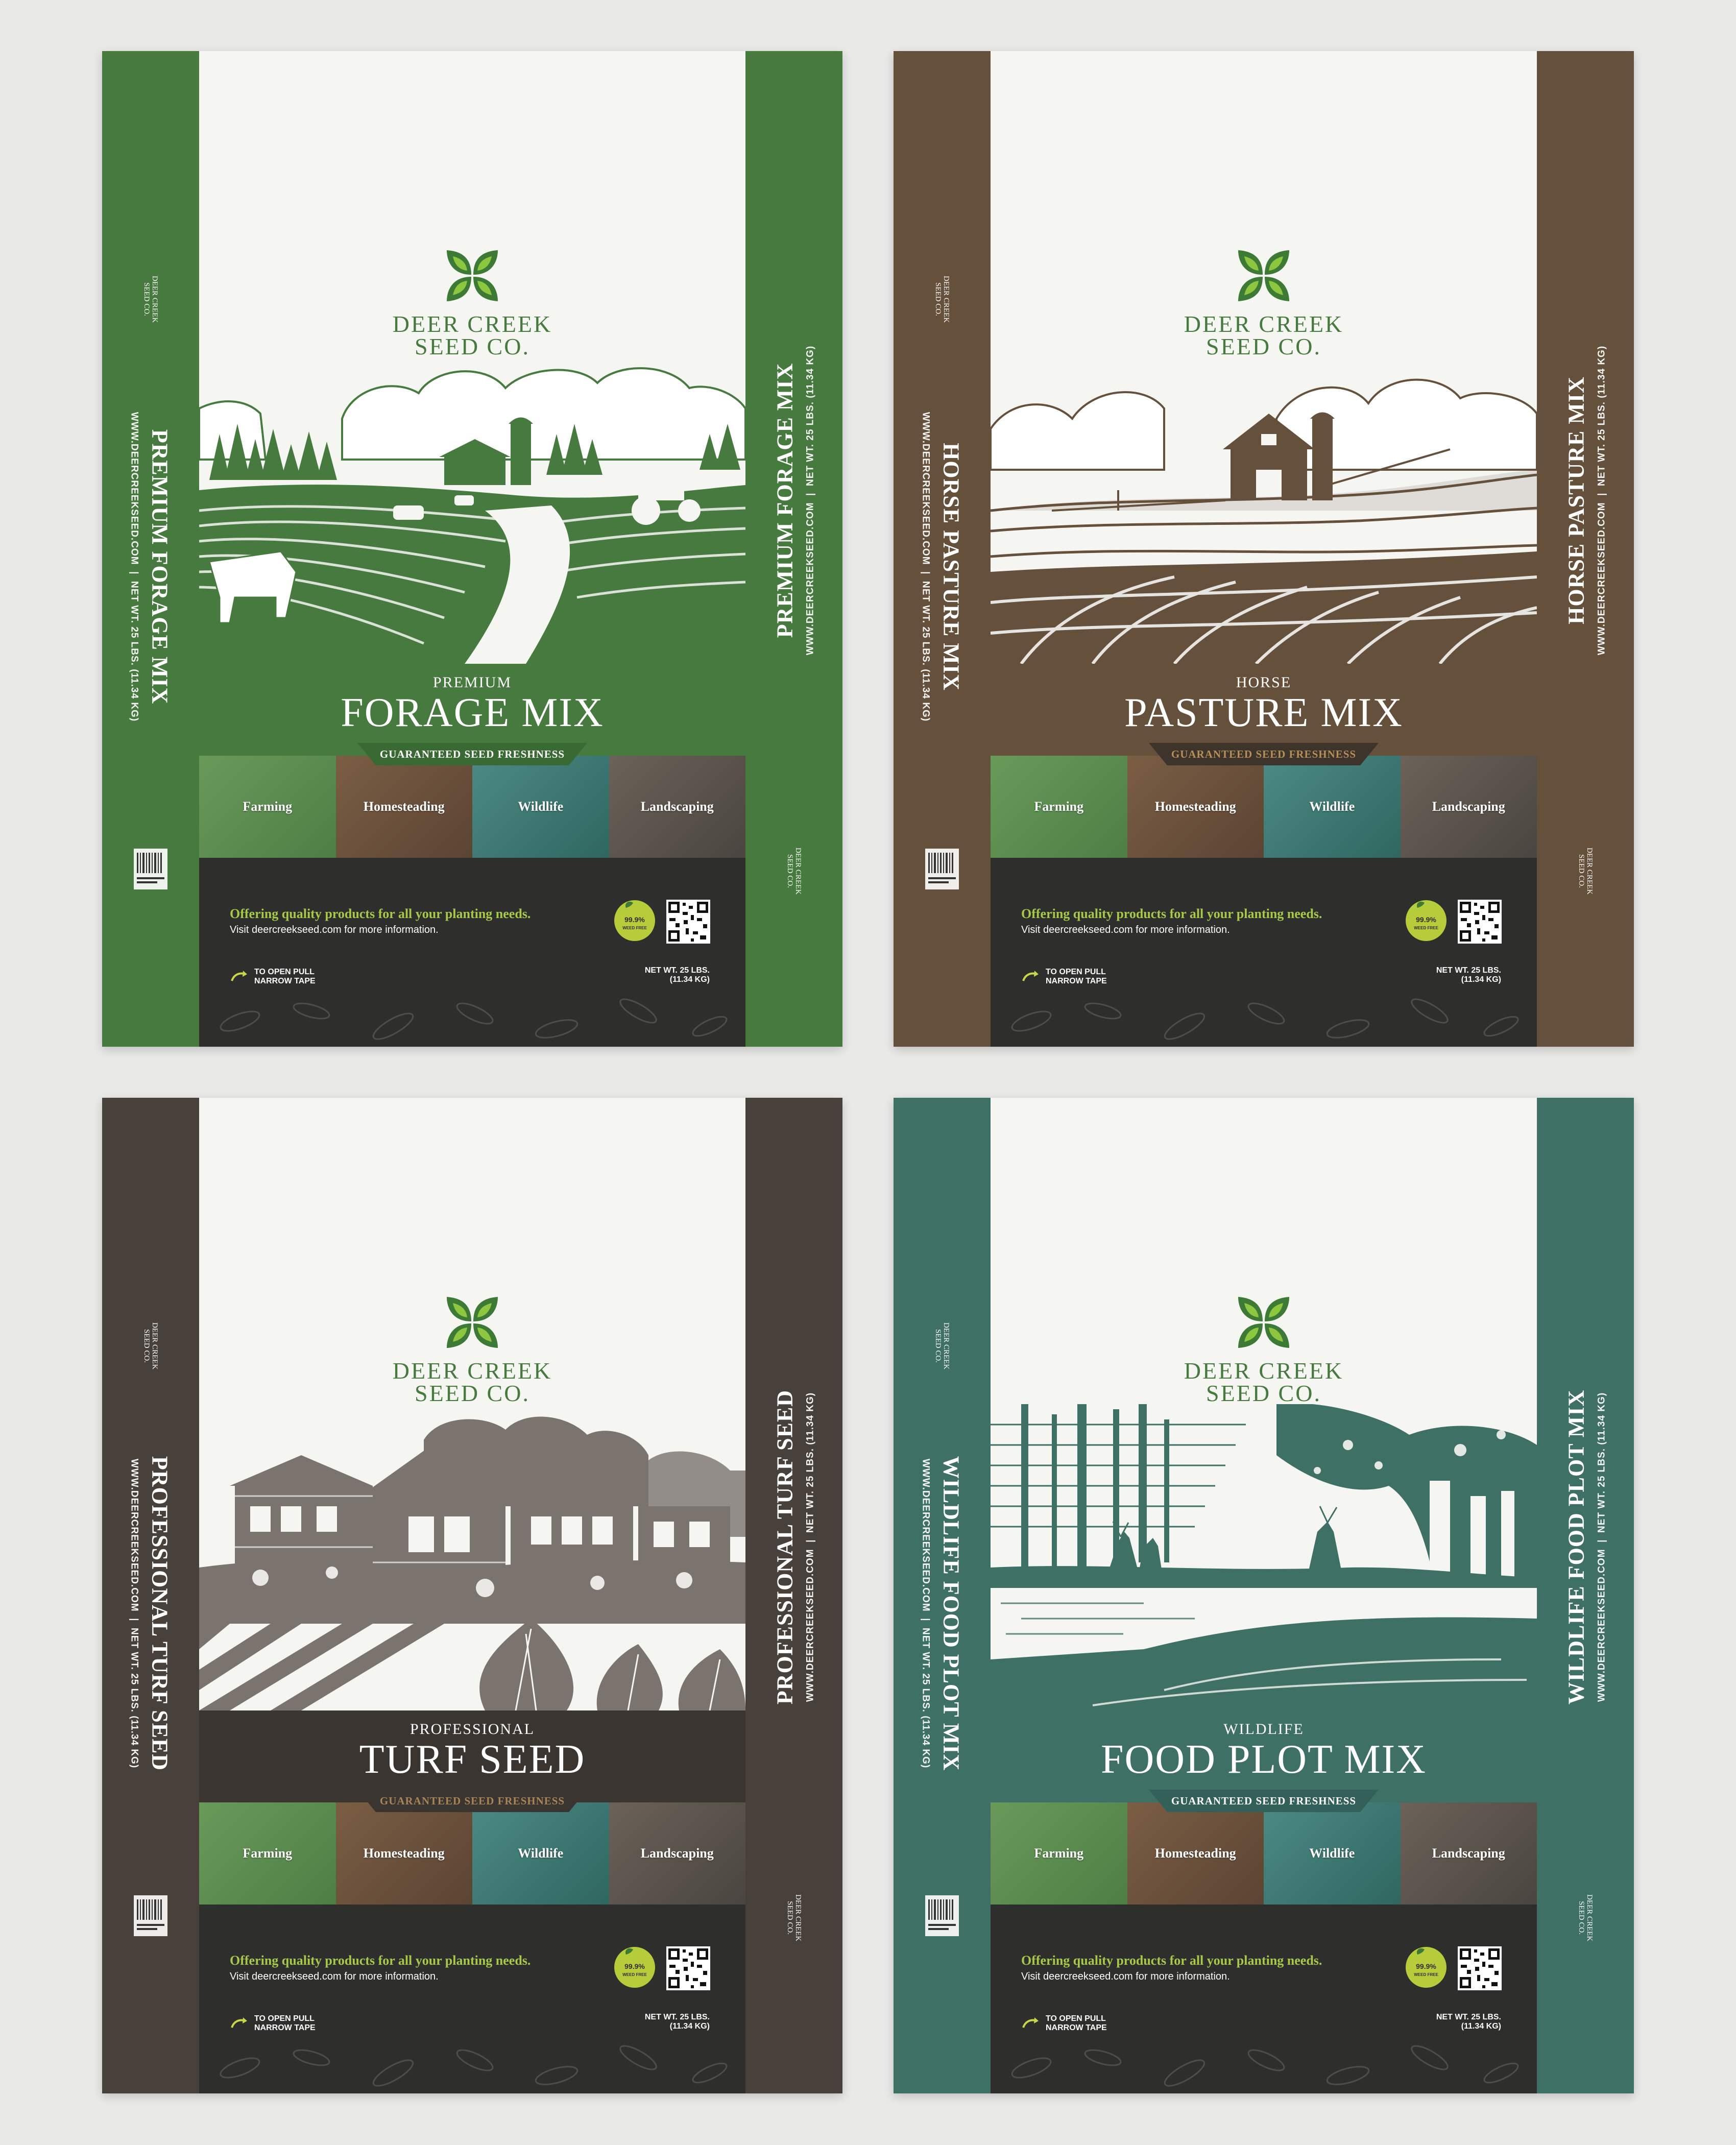 The width and height of the screenshot is (1736, 2145). What do you see at coordinates (1264, 1759) in the screenshot?
I see `product-title: FOOD PLOT MIX` at bounding box center [1264, 1759].